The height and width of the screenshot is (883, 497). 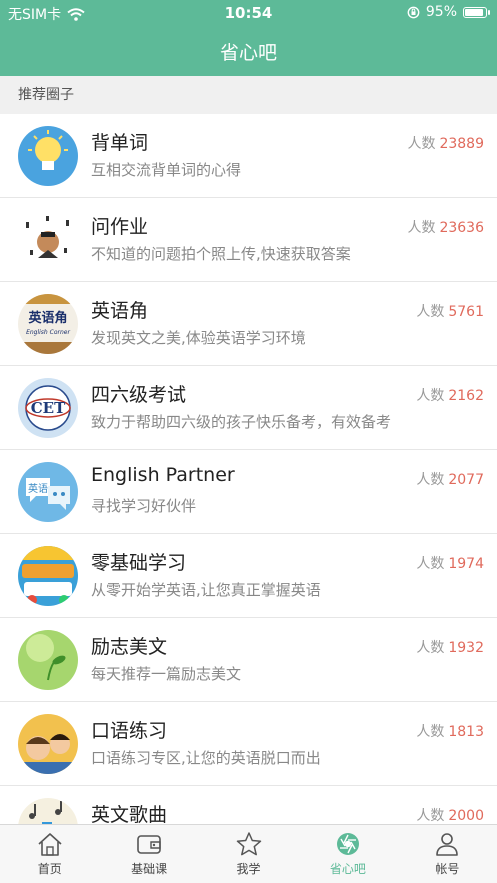 I want to click on battery-percent: 95%, so click(x=441, y=12).